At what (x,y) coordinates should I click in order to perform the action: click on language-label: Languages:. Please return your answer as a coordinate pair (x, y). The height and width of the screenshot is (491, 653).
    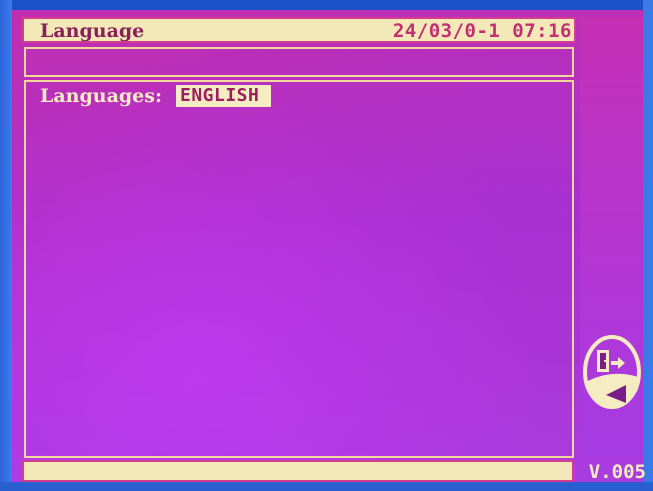
    Looking at the image, I should click on (101, 96).